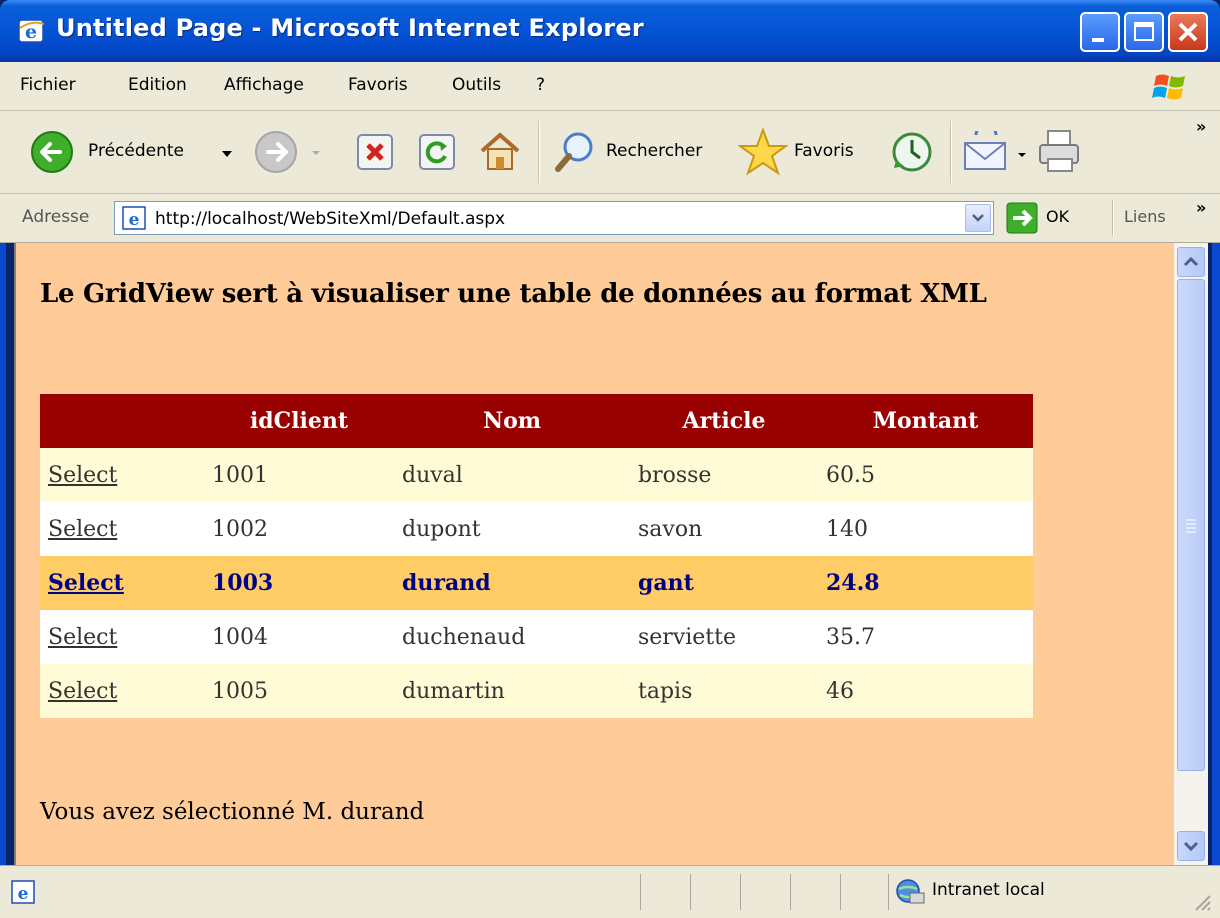  What do you see at coordinates (1201, 126) in the screenshot?
I see `toolbar-overflow-icon: »` at bounding box center [1201, 126].